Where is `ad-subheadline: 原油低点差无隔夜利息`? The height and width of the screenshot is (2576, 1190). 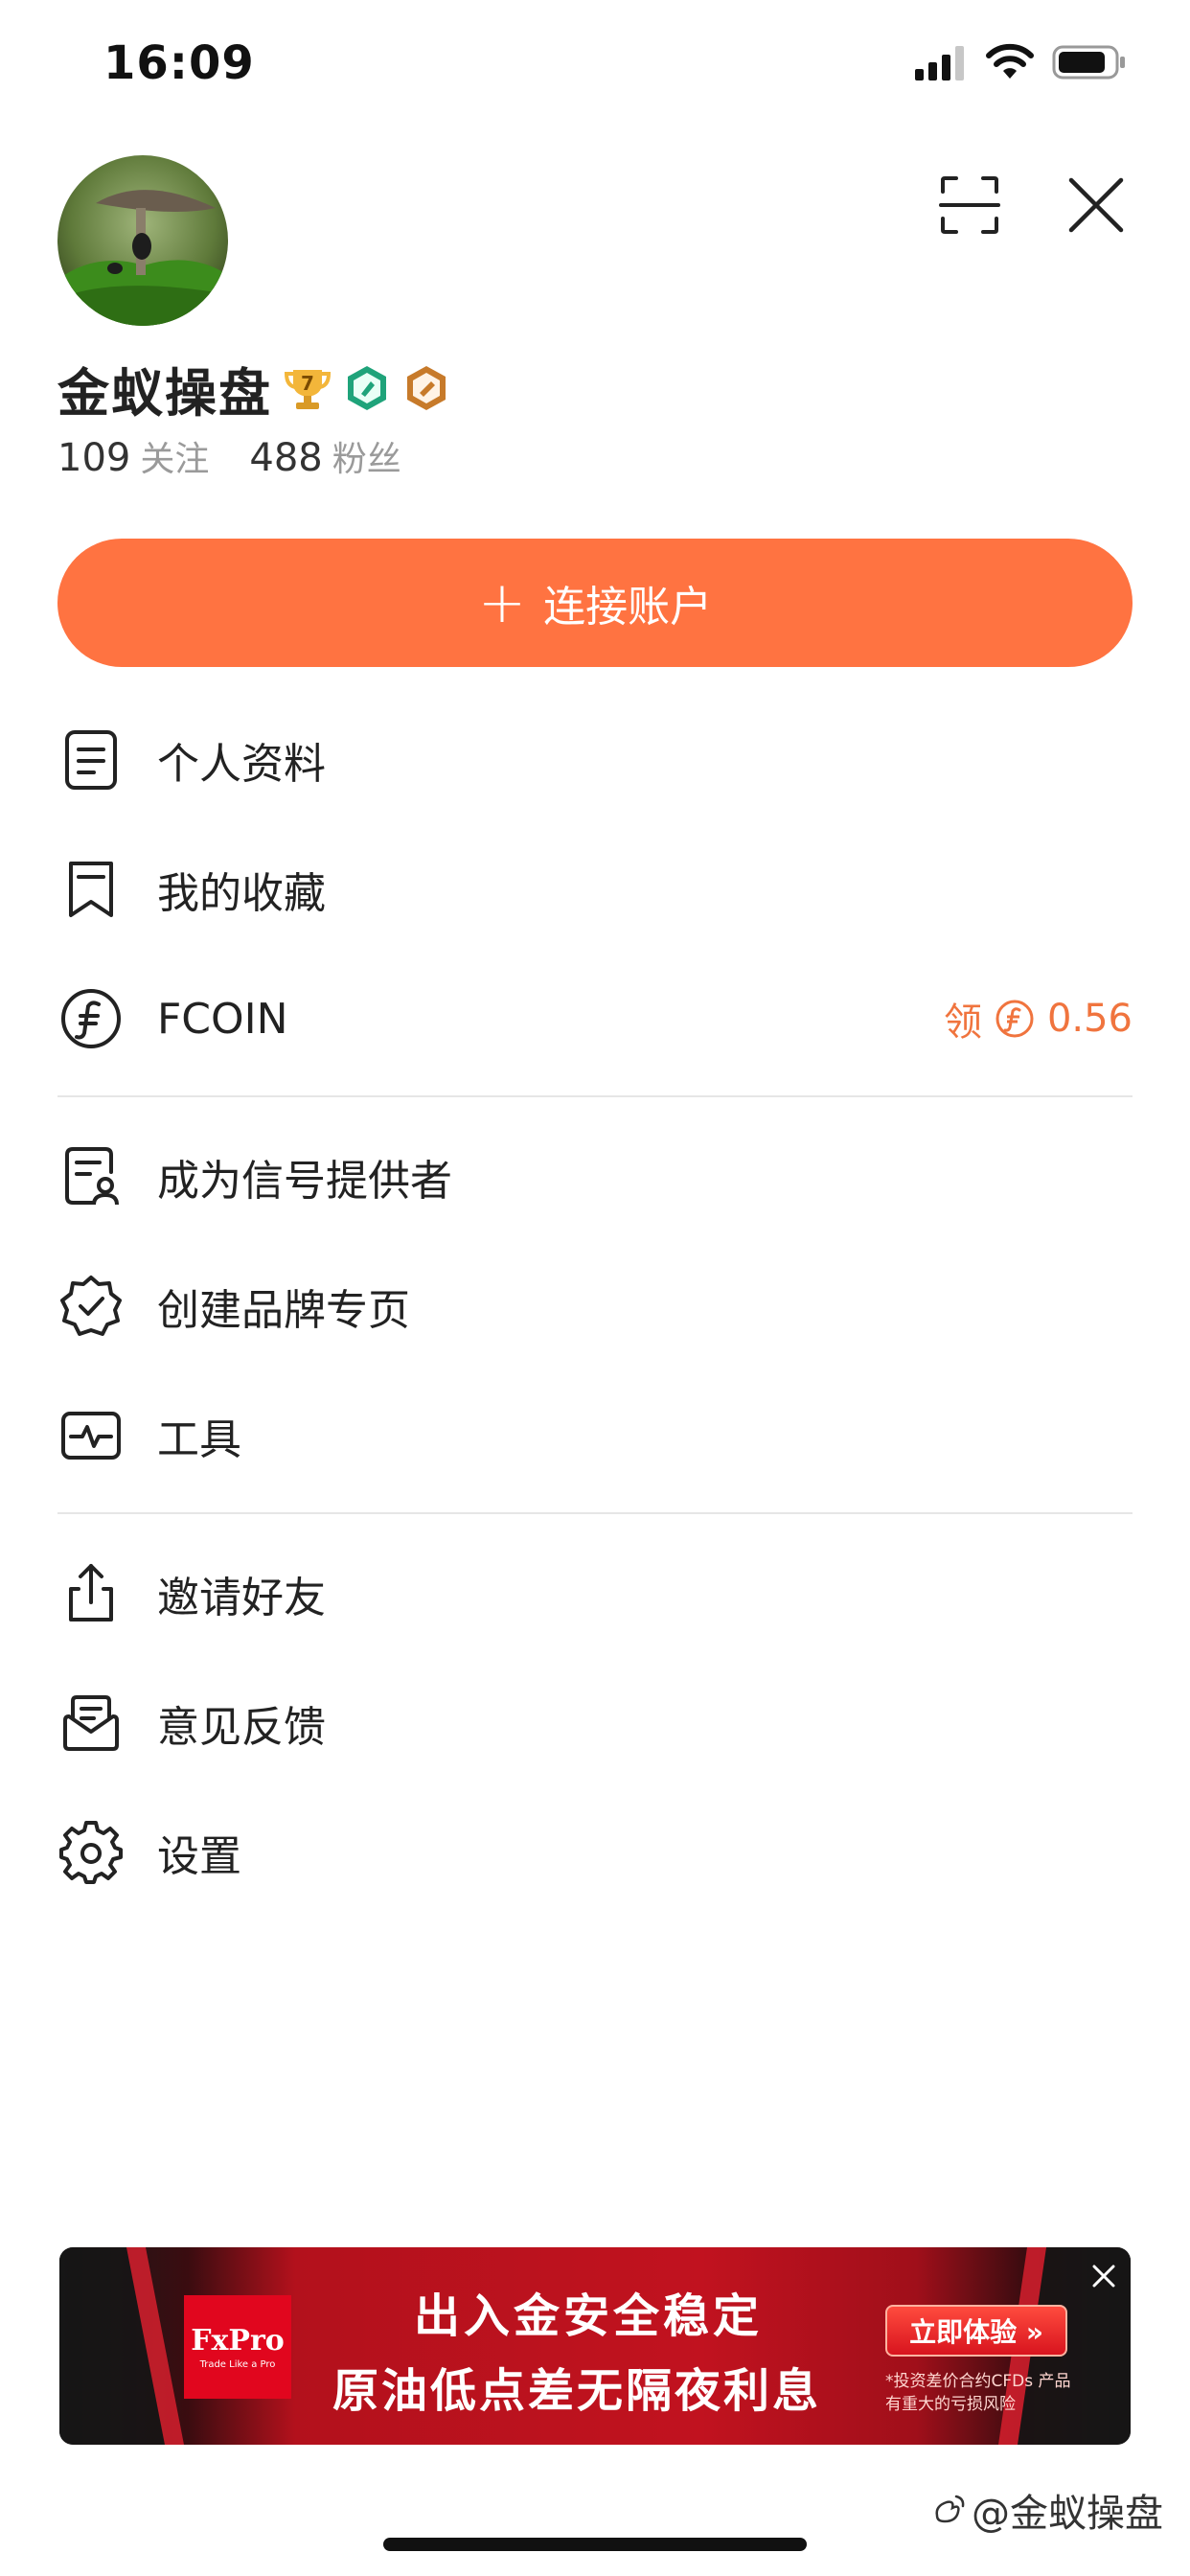
ad-subheadline: 原油低点差无隔夜利息 is located at coordinates (577, 2391).